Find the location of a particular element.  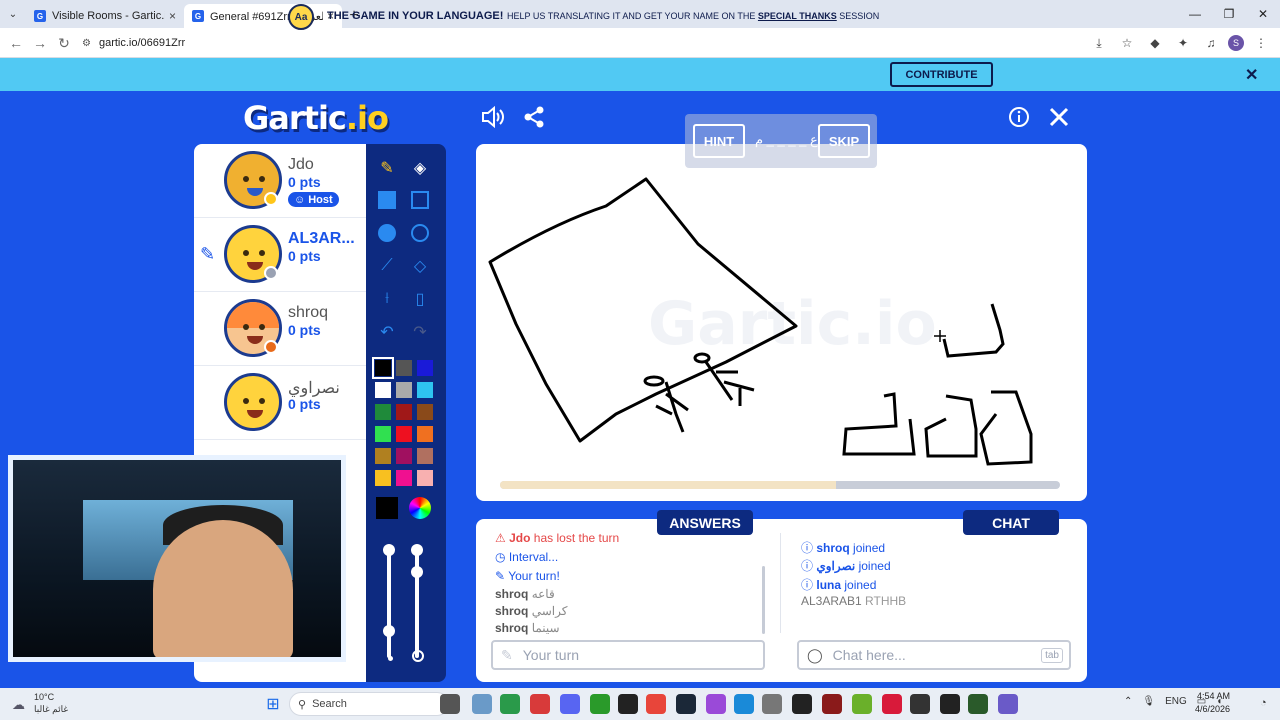

forward-icon: → is located at coordinates (40, 43).